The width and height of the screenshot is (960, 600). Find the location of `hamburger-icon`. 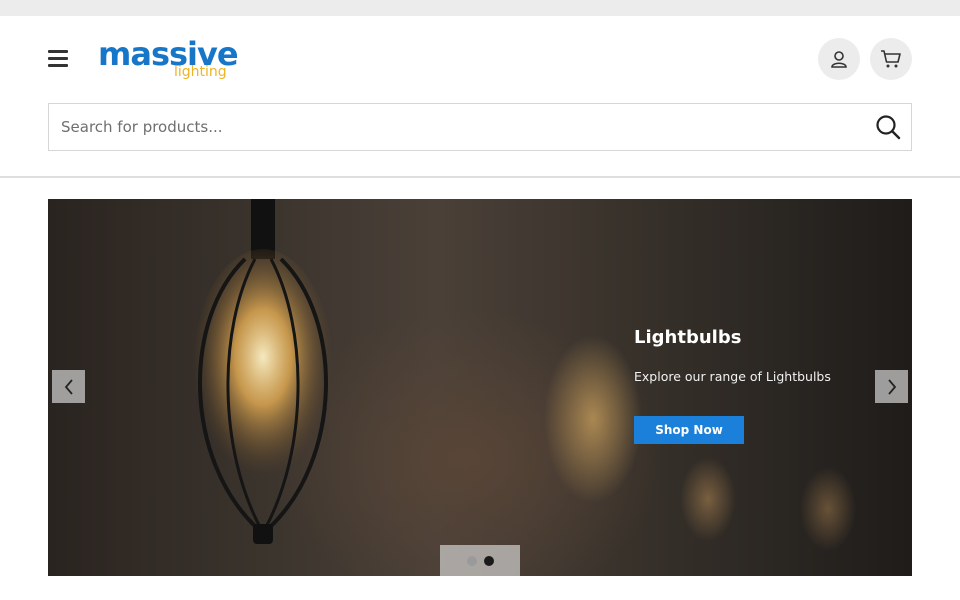

hamburger-icon is located at coordinates (58, 51).